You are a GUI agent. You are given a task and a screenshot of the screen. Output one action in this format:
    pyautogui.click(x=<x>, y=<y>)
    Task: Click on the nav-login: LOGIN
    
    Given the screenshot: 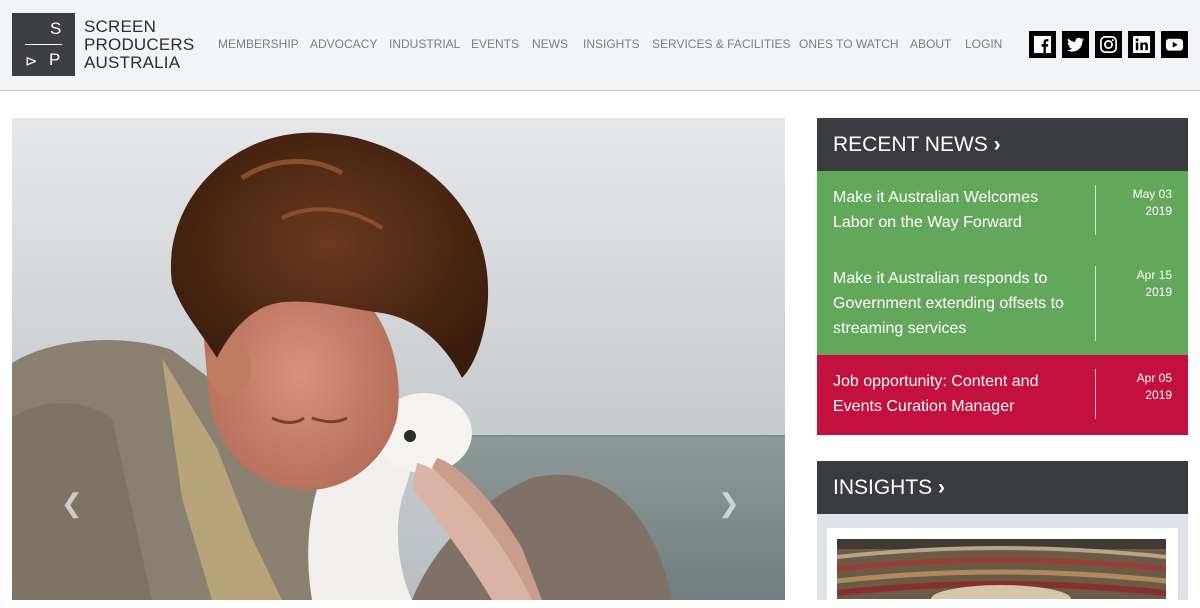 What is the action you would take?
    pyautogui.click(x=983, y=44)
    